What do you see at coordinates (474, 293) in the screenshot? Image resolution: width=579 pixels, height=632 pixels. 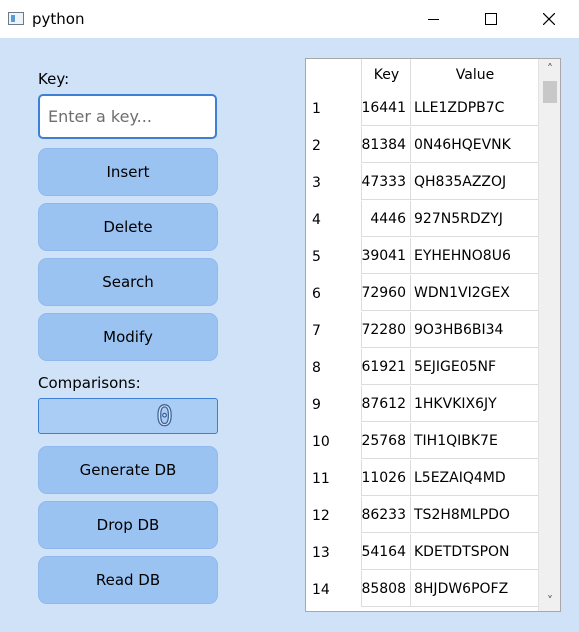 I see `value-cell: WDN1VI2GEX` at bounding box center [474, 293].